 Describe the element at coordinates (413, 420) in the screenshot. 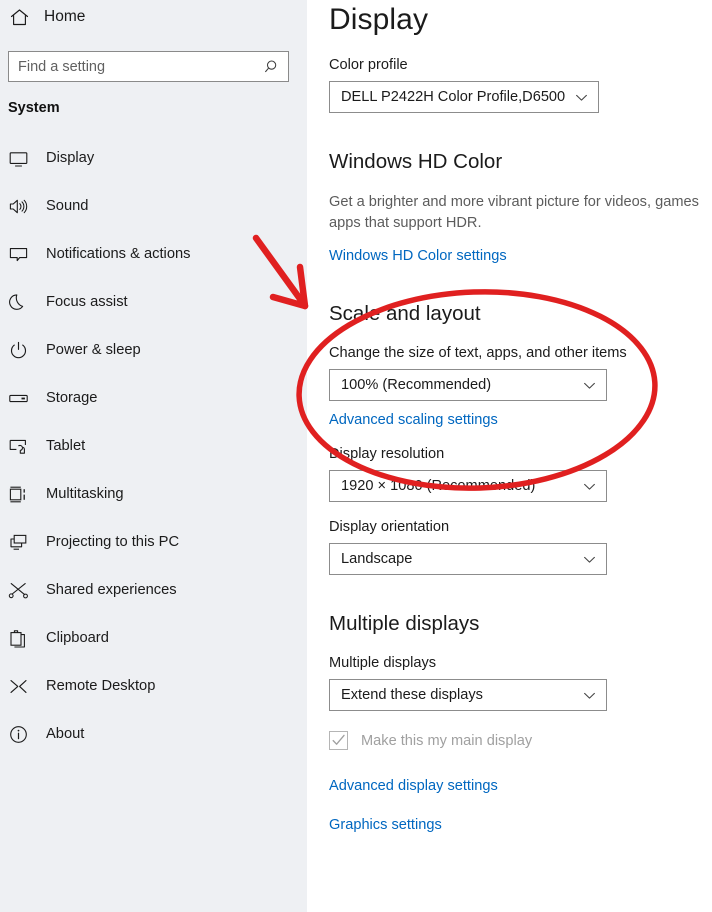

I see `advanced-scaling-settings-link: Advanced scaling settings` at that location.